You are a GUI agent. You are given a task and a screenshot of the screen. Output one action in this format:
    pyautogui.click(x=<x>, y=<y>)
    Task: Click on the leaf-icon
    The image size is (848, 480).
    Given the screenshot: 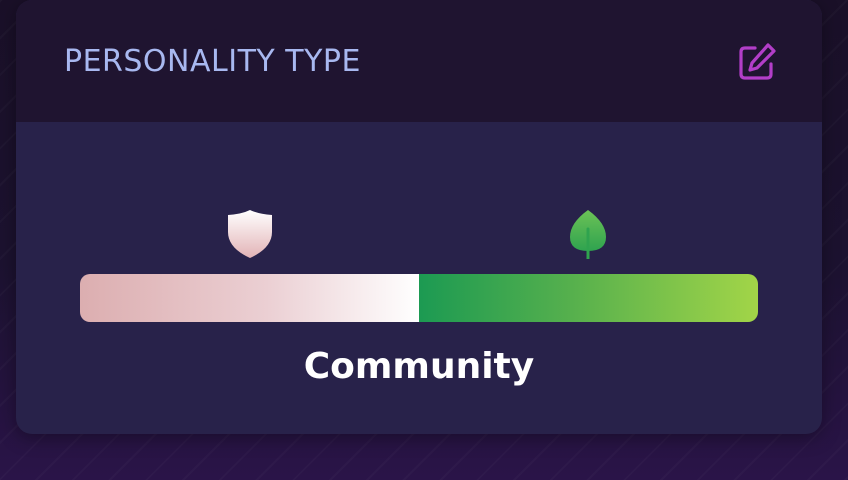 What is the action you would take?
    pyautogui.click(x=588, y=234)
    